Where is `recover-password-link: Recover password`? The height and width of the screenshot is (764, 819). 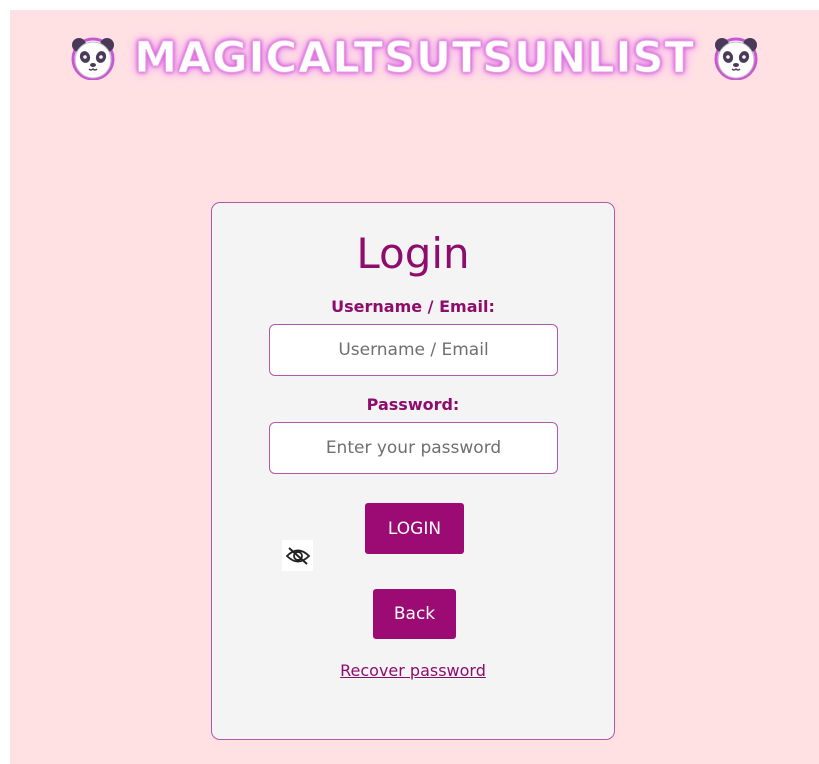 recover-password-link: Recover password is located at coordinates (413, 670).